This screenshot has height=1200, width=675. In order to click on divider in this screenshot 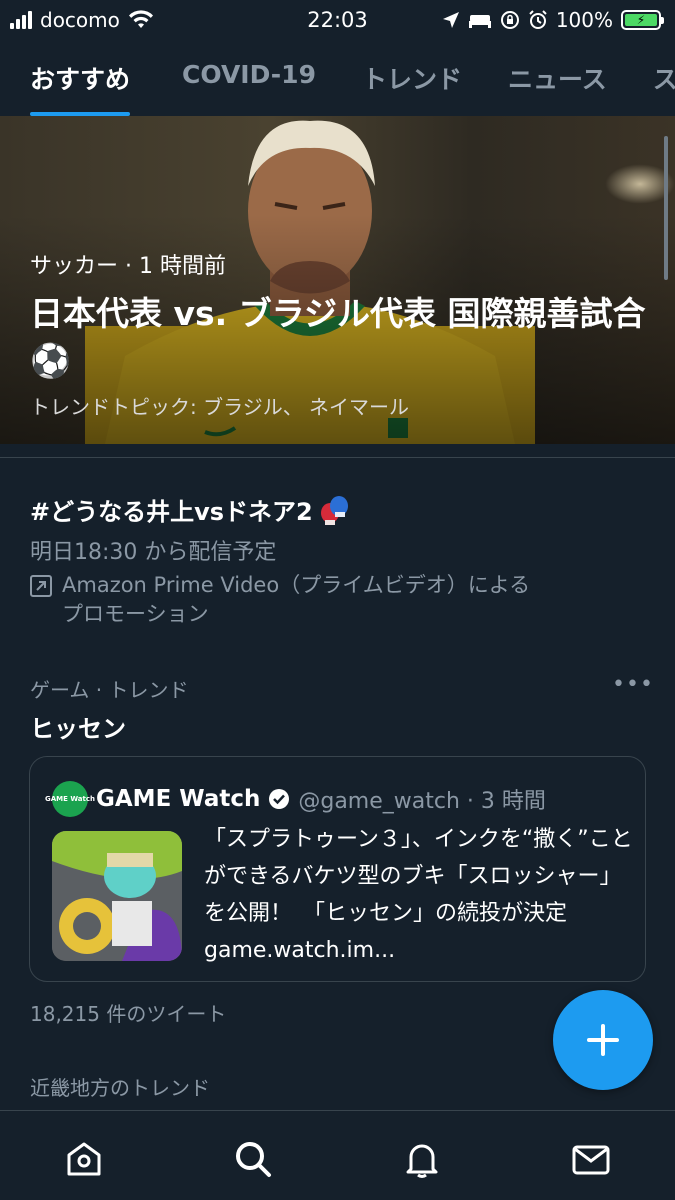, I will do `click(337, 457)`.